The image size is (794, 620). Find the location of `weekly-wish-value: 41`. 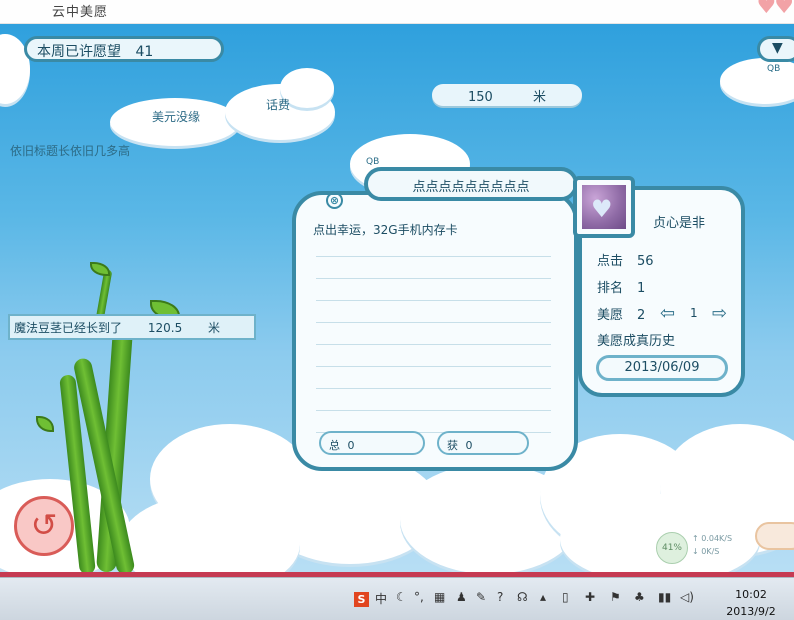

weekly-wish-value: 41 is located at coordinates (144, 52).